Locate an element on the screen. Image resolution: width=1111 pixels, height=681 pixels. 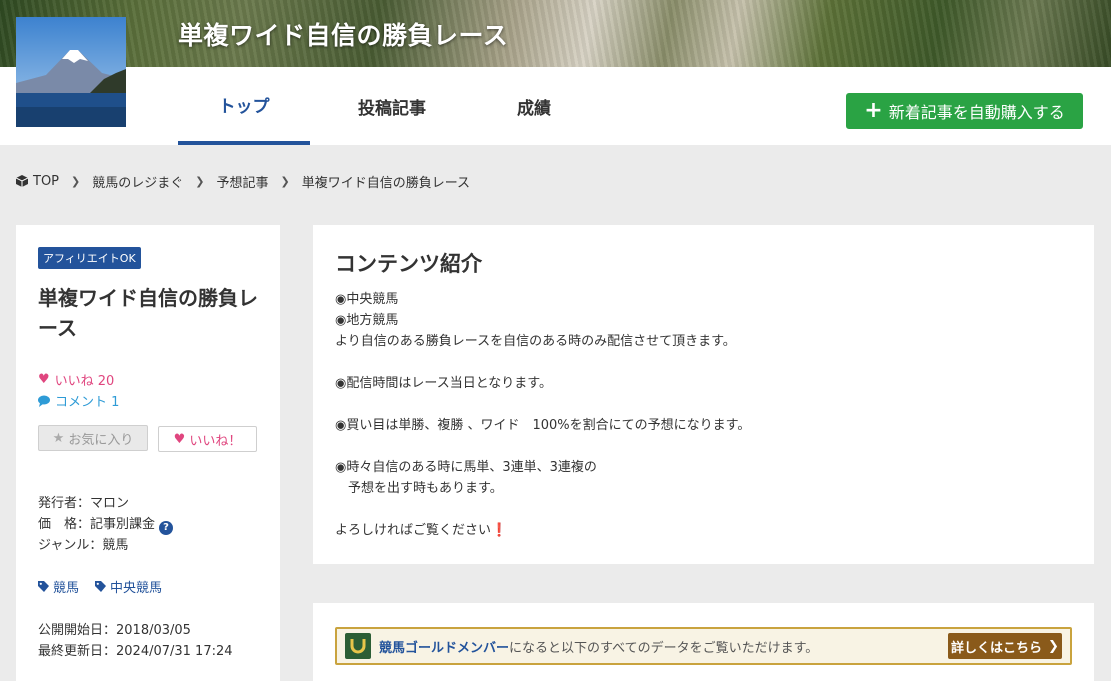
help-icon: ? is located at coordinates (166, 527).